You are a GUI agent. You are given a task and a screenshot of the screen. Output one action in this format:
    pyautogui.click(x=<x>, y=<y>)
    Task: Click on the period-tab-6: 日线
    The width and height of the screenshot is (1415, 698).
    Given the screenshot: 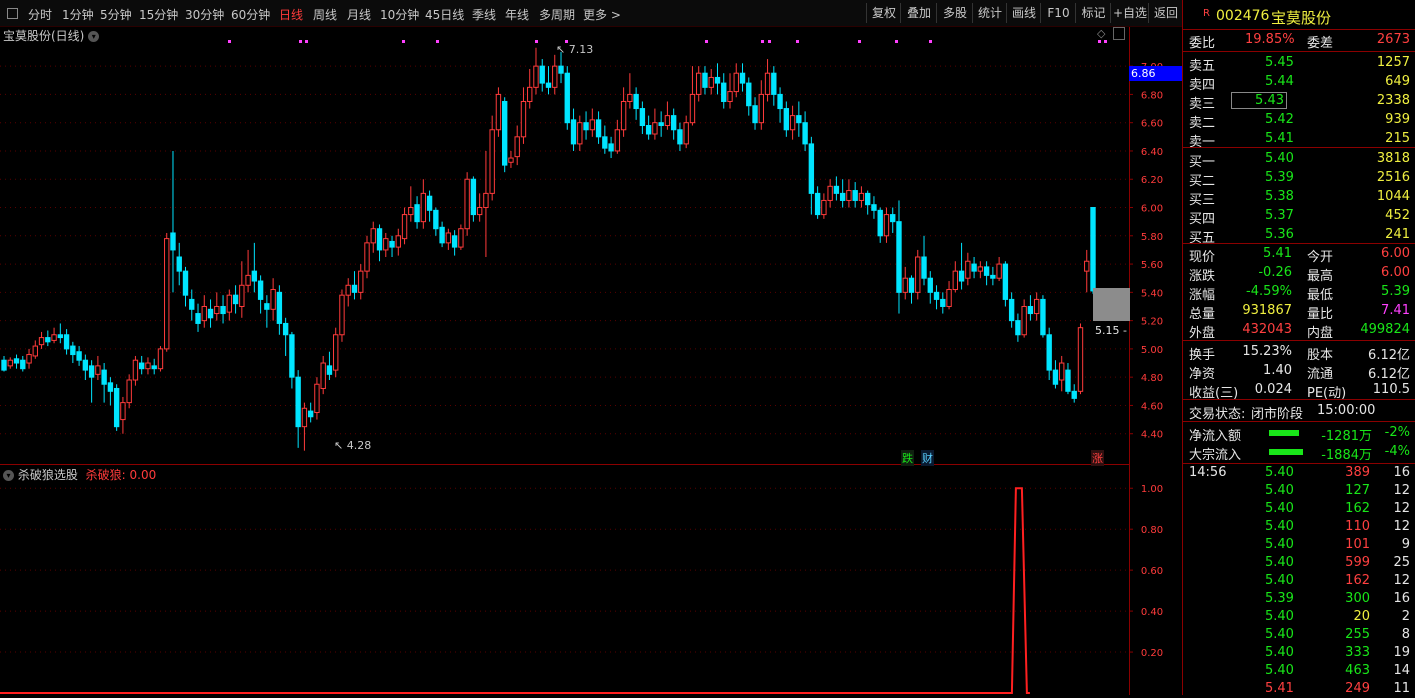 What is the action you would take?
    pyautogui.click(x=291, y=14)
    